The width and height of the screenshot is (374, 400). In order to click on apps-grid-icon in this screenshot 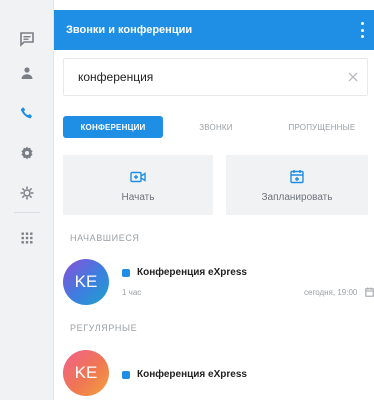, I will do `click(27, 238)`.